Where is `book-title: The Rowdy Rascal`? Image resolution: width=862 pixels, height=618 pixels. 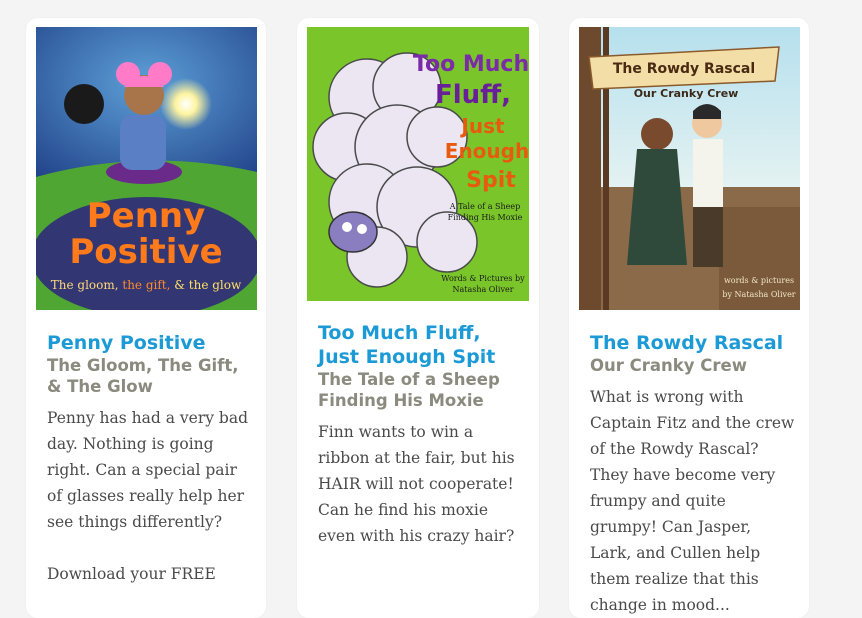 book-title: The Rowdy Rascal is located at coordinates (693, 343).